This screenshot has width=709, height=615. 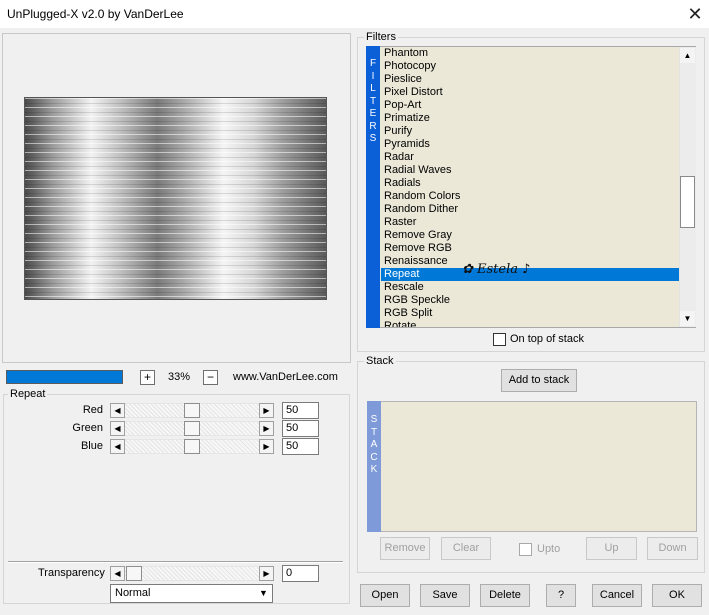 I want to click on red-right-arrow-icon: ▶, so click(x=266, y=410).